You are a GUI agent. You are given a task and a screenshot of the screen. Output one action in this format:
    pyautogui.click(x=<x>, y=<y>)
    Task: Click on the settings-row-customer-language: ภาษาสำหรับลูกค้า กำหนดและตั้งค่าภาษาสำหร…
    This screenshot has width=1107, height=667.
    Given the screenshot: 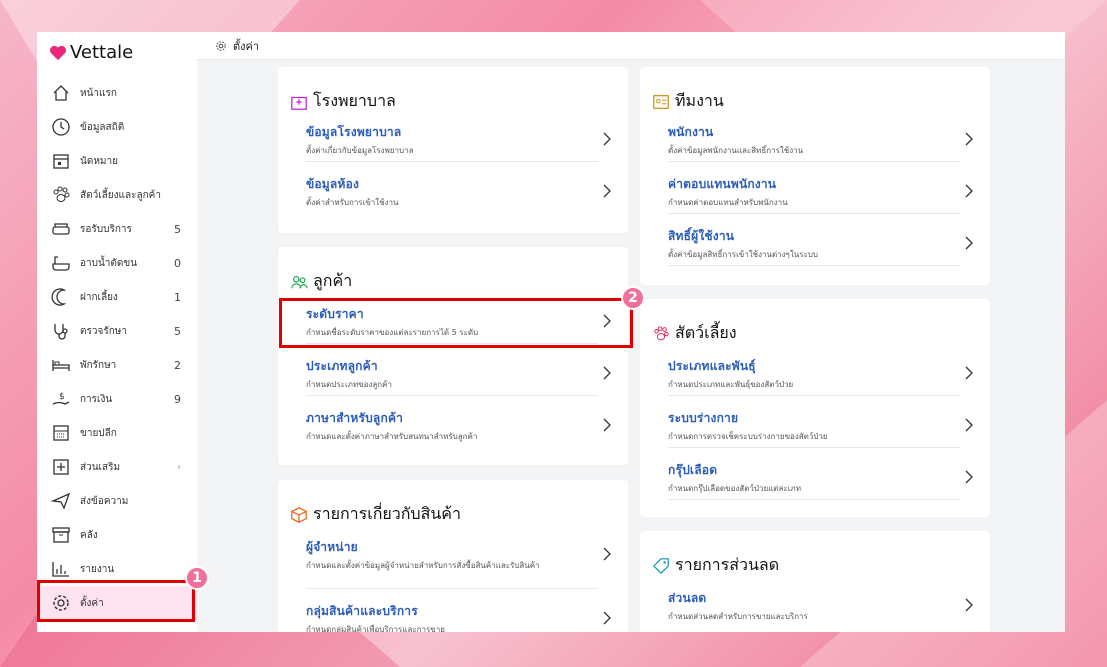 What is the action you would take?
    pyautogui.click(x=458, y=428)
    